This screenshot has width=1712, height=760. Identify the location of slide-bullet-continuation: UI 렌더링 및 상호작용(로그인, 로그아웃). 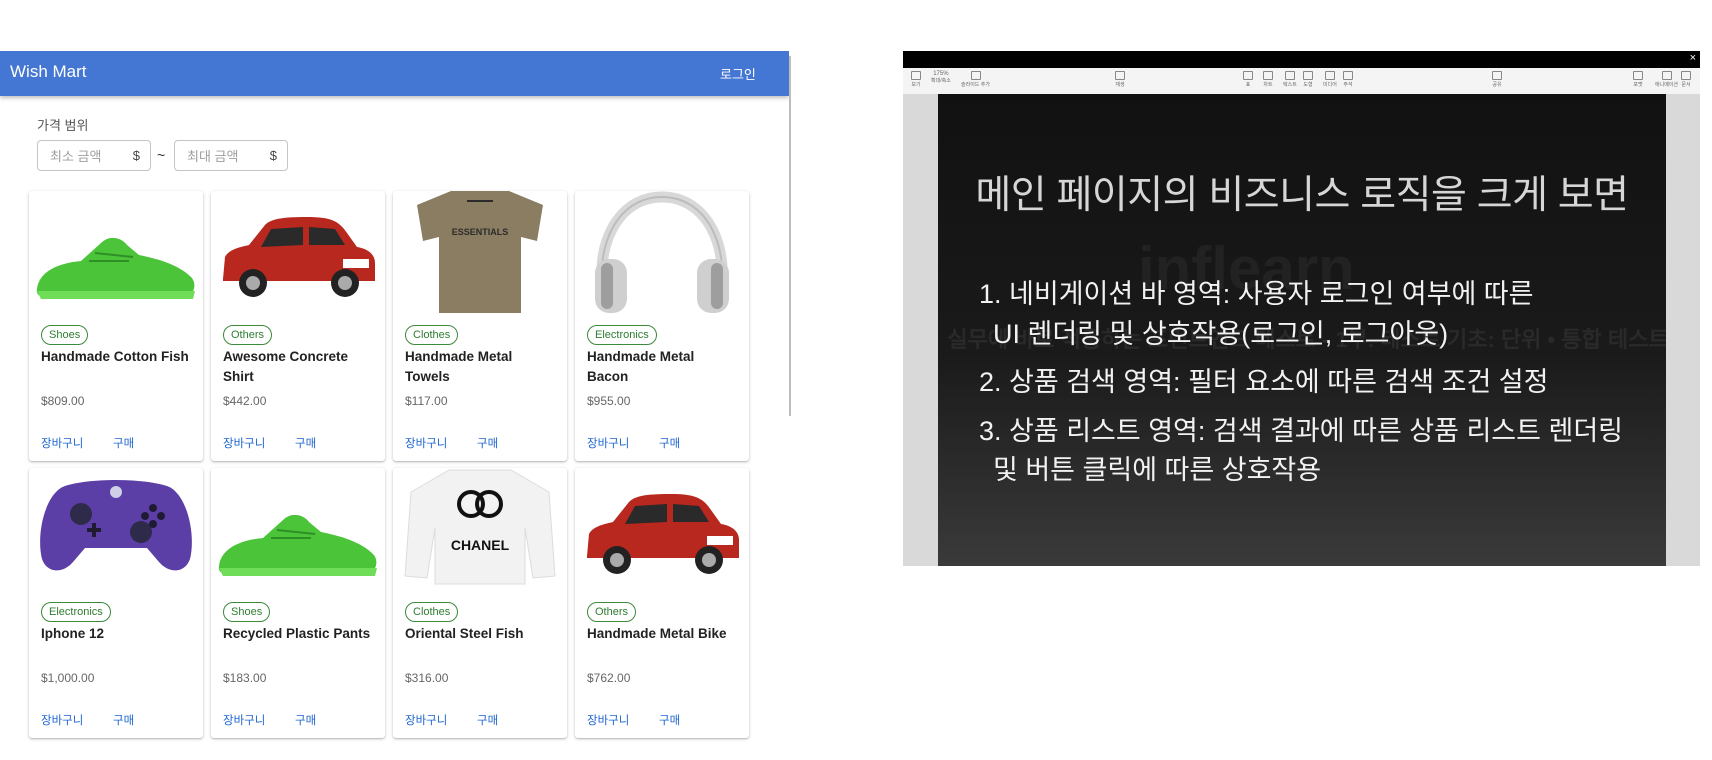
(1221, 334).